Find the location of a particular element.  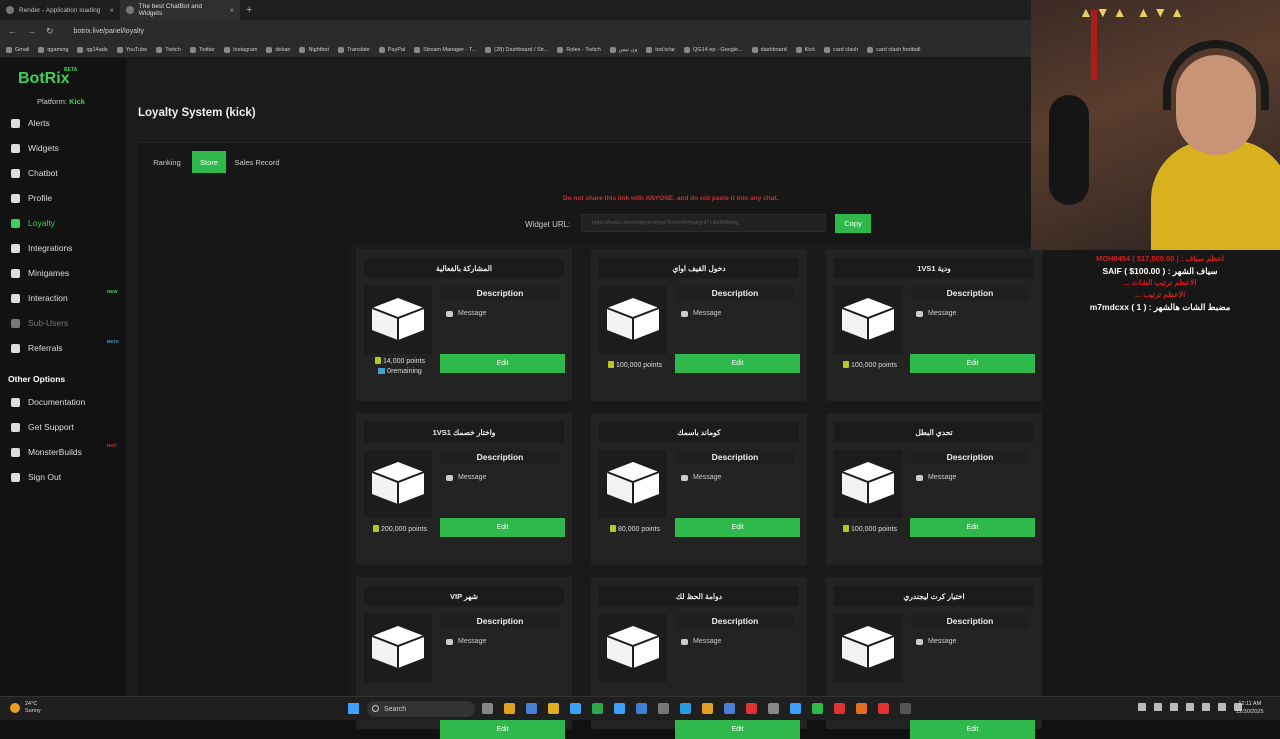

sidebar-item-alerts: Alerts is located at coordinates (66, 123).